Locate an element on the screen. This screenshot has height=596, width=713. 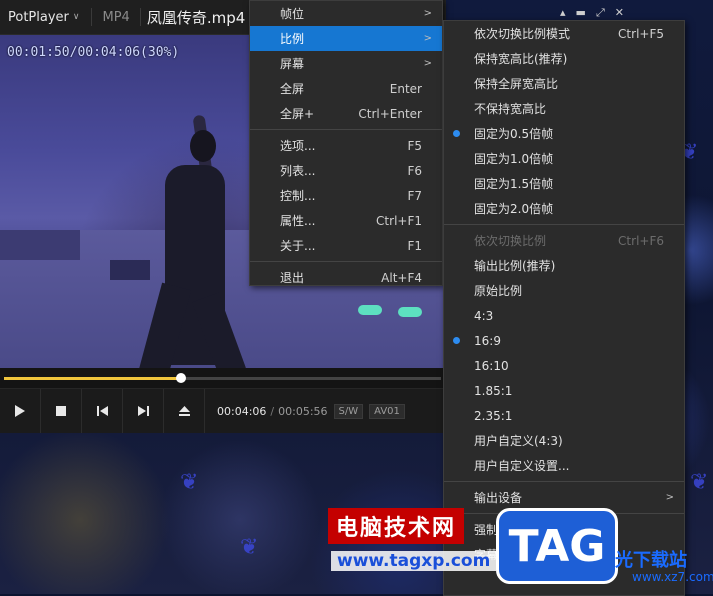
menu-item-original-ratio: 原始比例 is located at coordinates (564, 290).